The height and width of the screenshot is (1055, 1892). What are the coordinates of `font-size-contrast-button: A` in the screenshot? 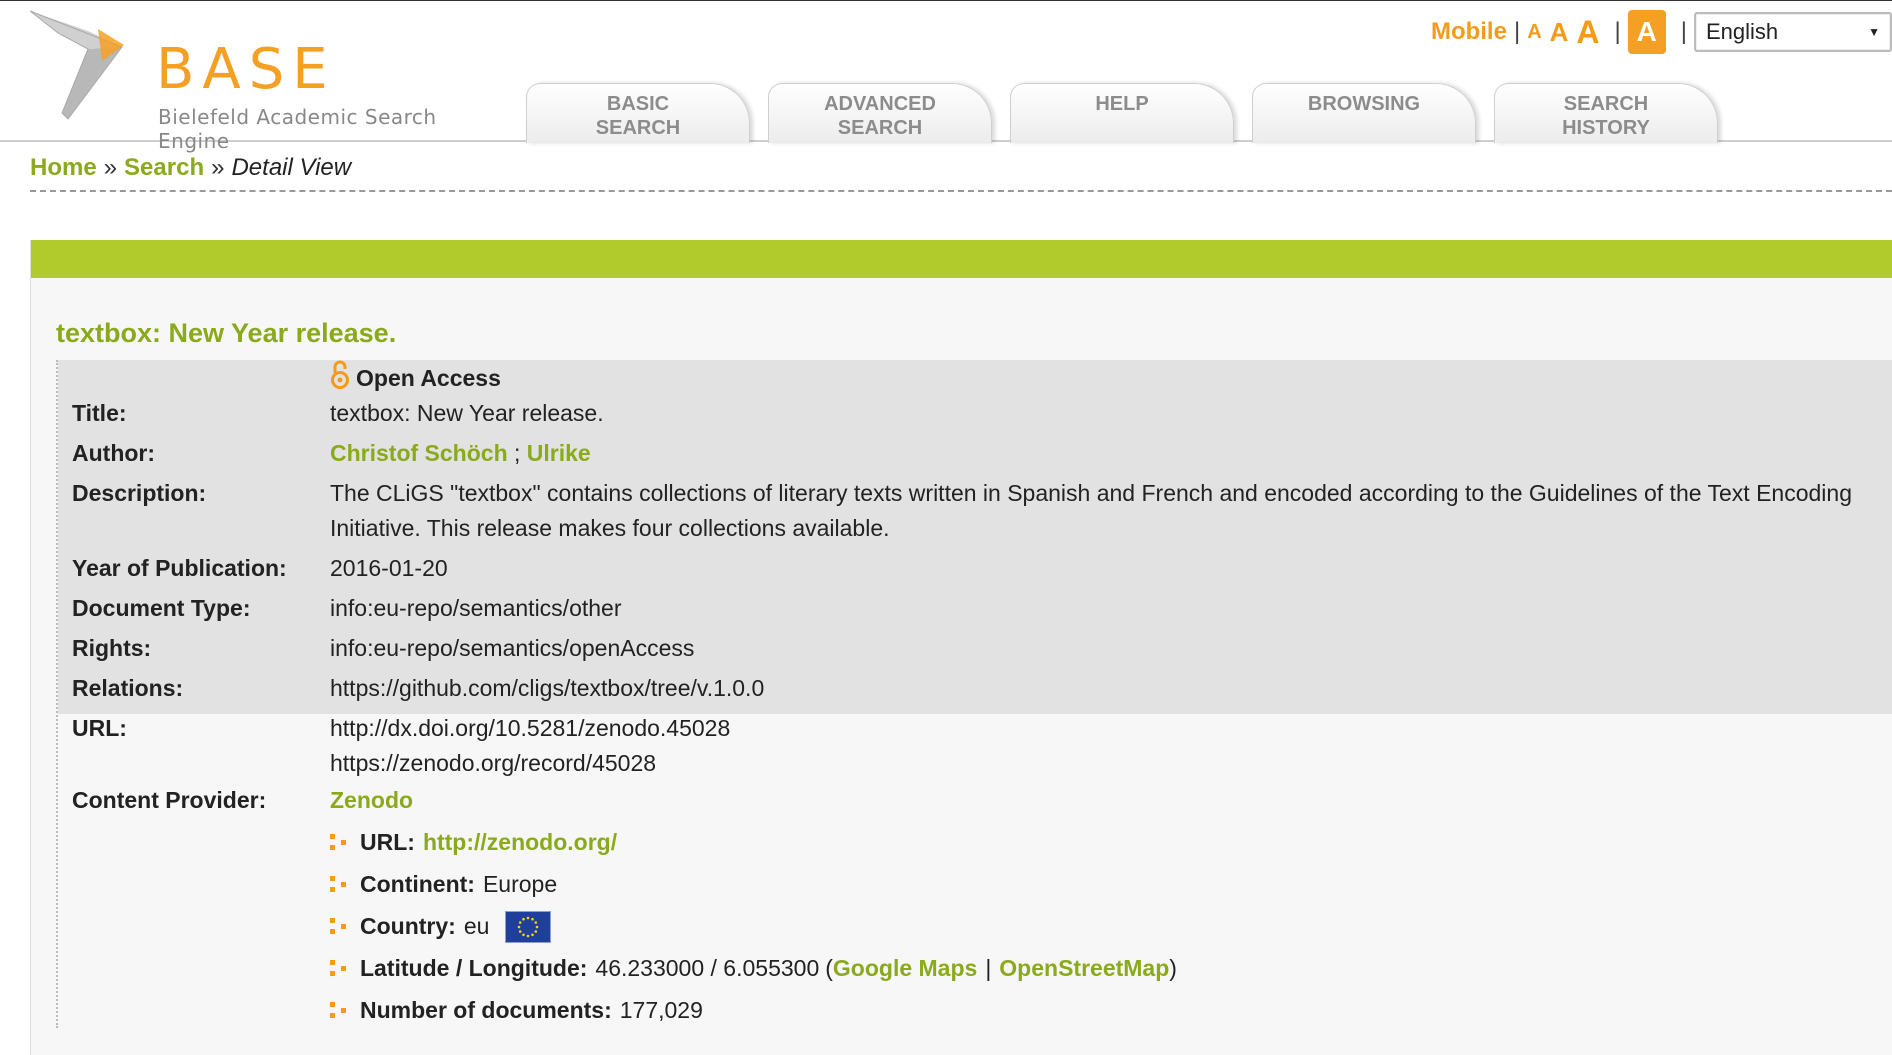 It's located at (1646, 32).